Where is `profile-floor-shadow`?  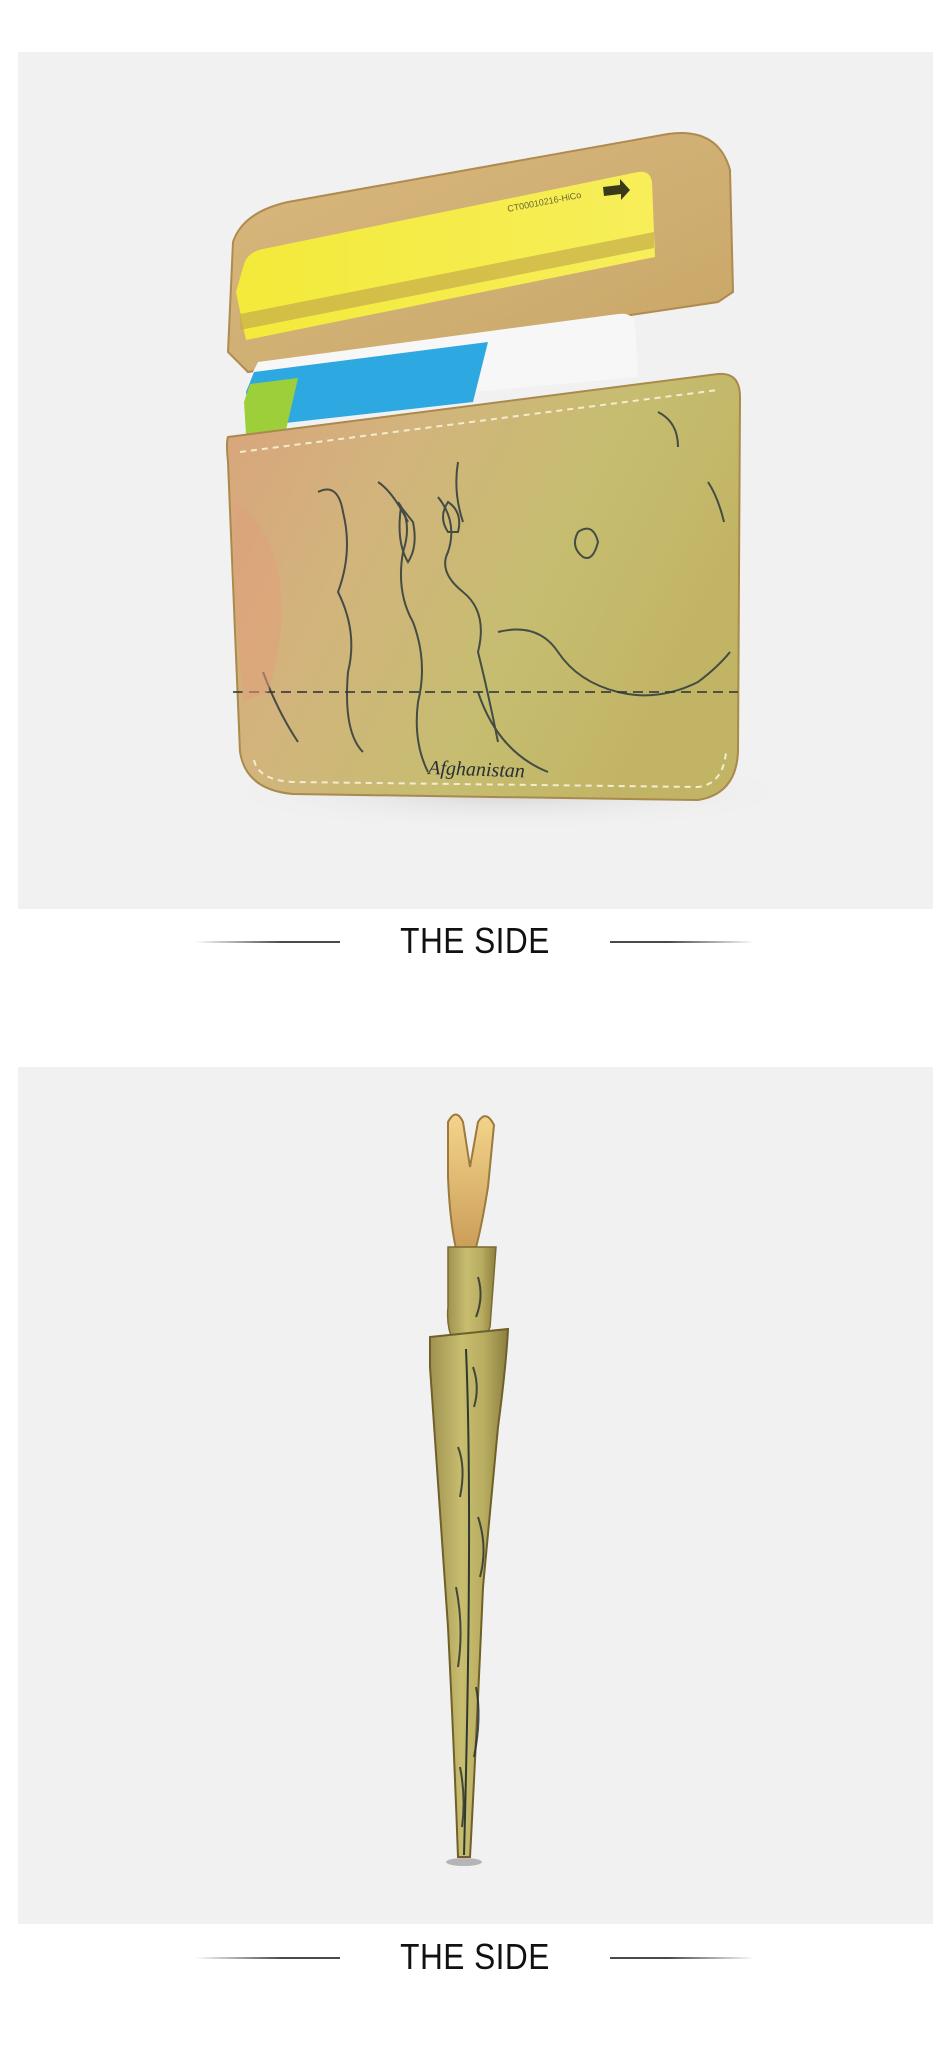
profile-floor-shadow is located at coordinates (464, 1862).